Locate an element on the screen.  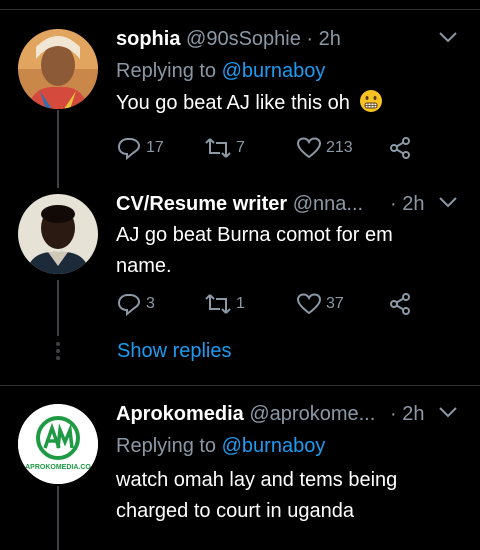
avatar-logo-text: APROKOMEDIA.CO is located at coordinates (58, 467).